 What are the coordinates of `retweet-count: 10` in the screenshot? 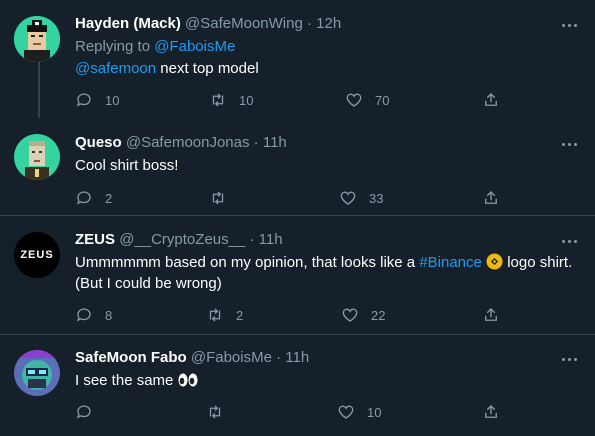 It's located at (246, 100).